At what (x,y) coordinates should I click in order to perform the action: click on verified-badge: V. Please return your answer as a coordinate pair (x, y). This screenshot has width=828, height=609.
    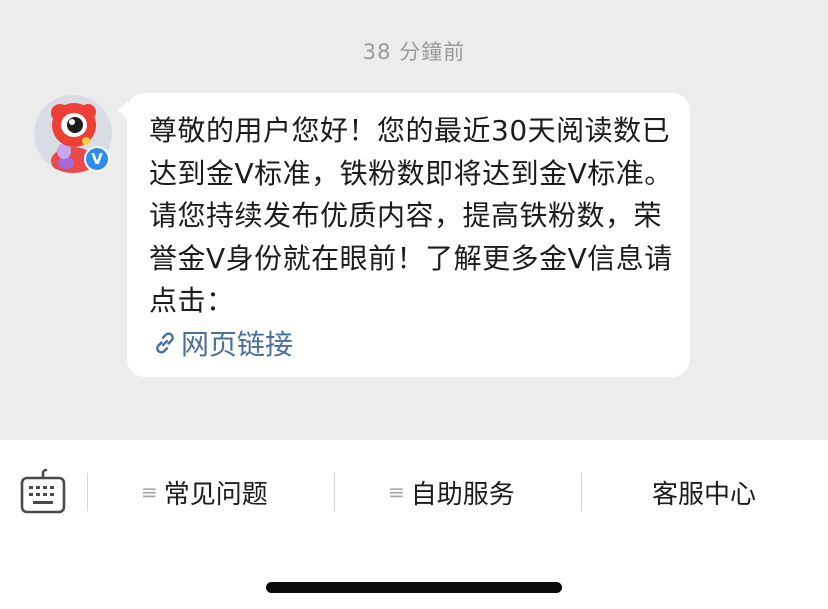
    Looking at the image, I should click on (97, 159).